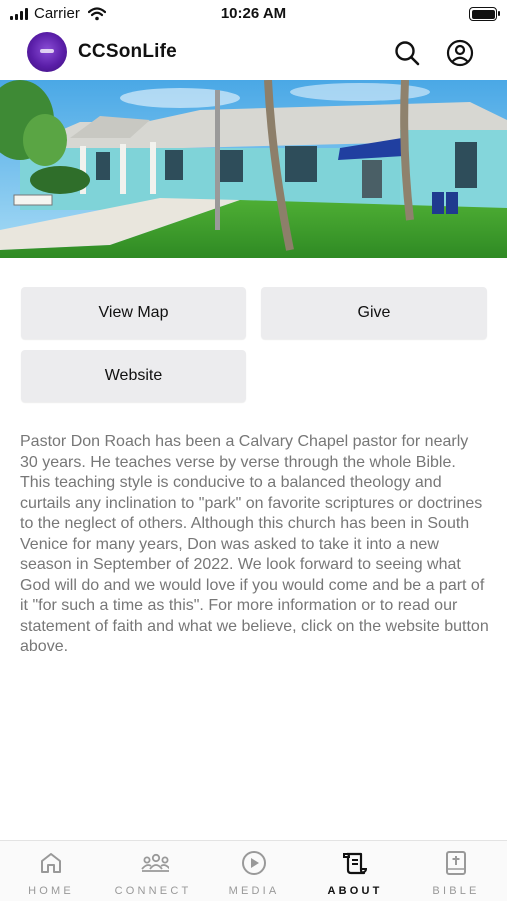 Image resolution: width=507 pixels, height=901 pixels. What do you see at coordinates (355, 891) in the screenshot?
I see `tab-about-label: ABOUT` at bounding box center [355, 891].